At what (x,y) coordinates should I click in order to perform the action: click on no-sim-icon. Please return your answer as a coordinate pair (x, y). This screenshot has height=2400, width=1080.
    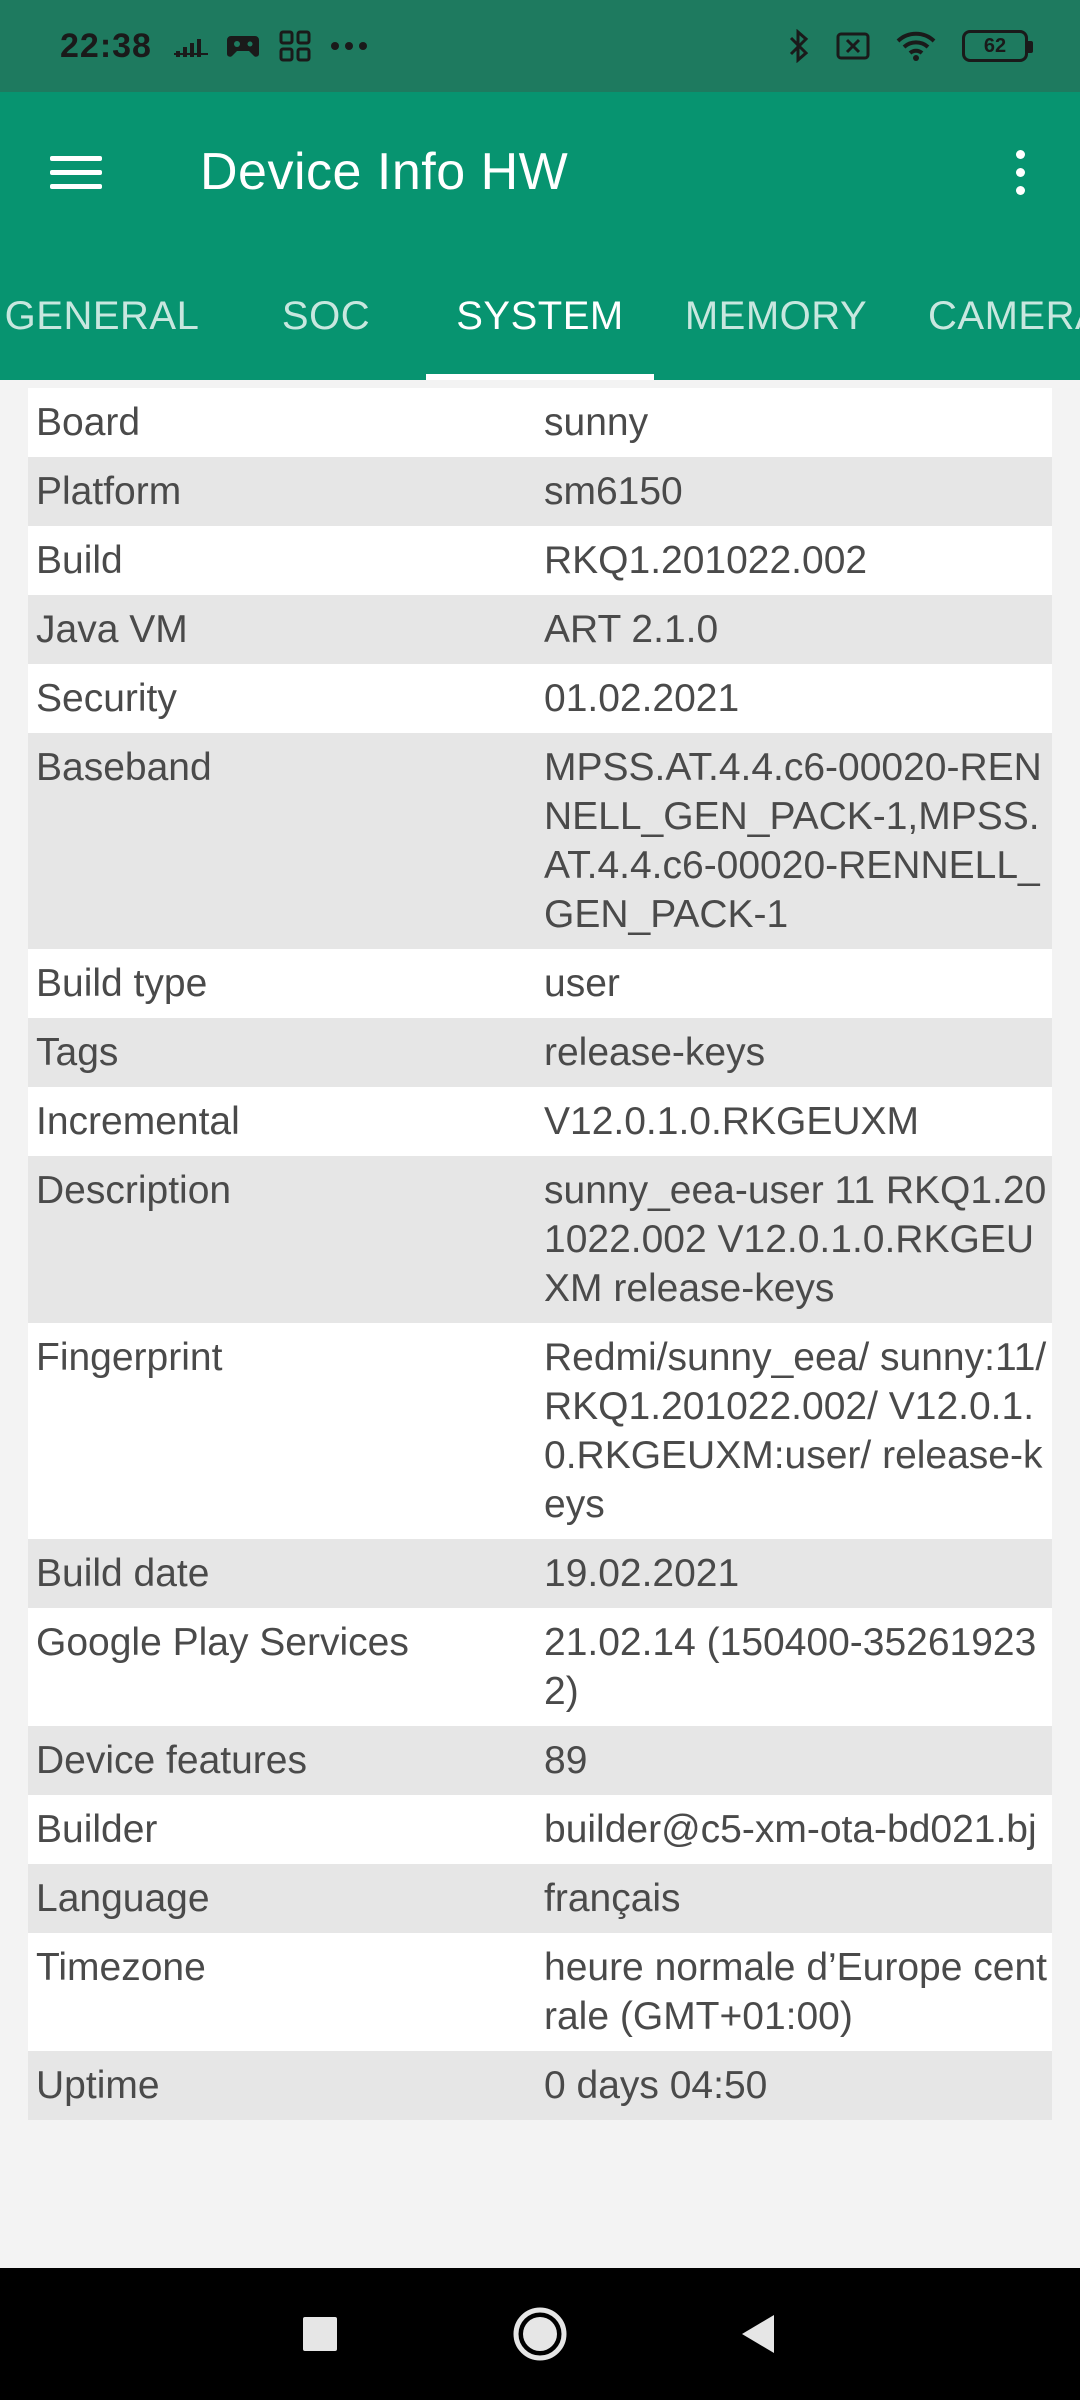
    Looking at the image, I should click on (853, 46).